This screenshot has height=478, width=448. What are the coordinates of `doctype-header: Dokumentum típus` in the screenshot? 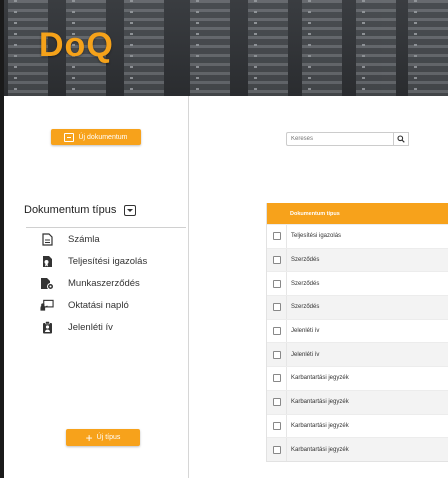 It's located at (94, 210).